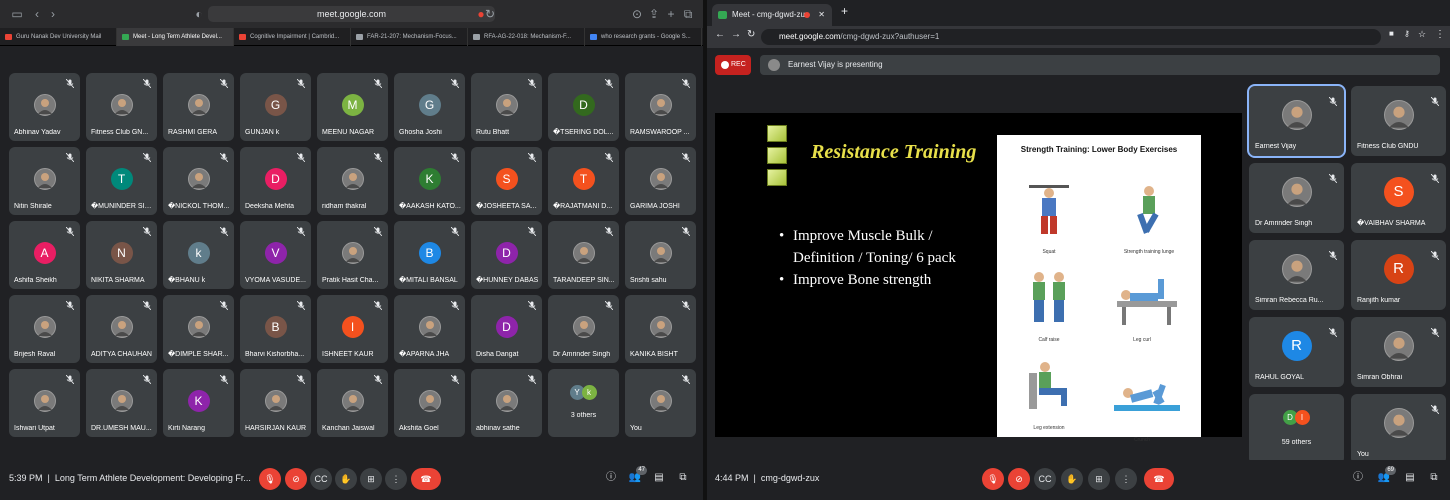  Describe the element at coordinates (660, 255) in the screenshot. I see `participant-tile: Srishti sahu` at that location.